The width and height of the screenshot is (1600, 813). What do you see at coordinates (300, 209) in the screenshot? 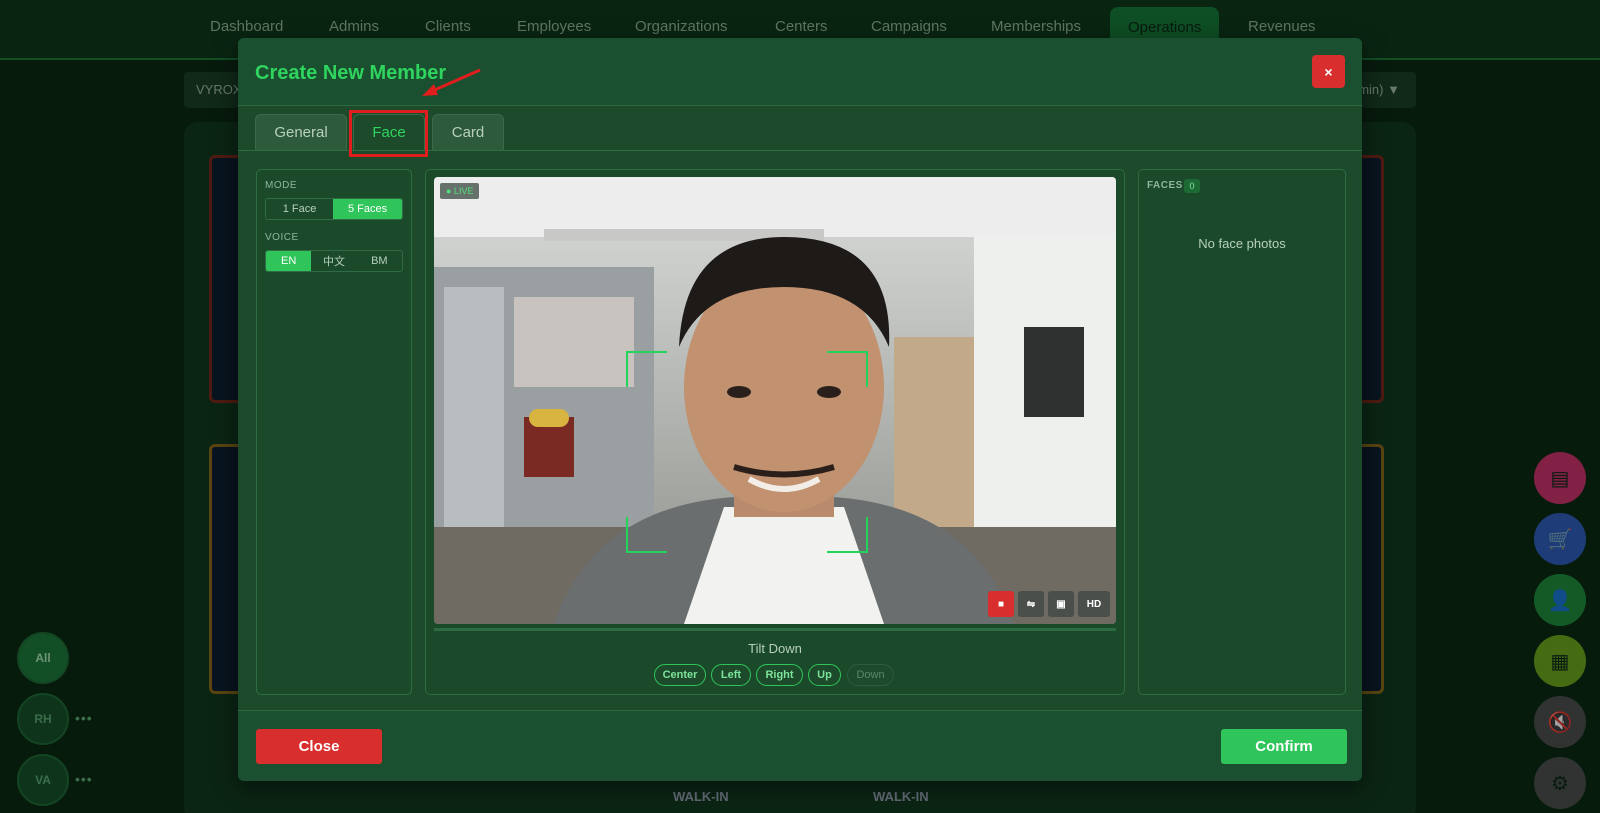
I see `mode-1-face-button: 1 Face` at bounding box center [300, 209].